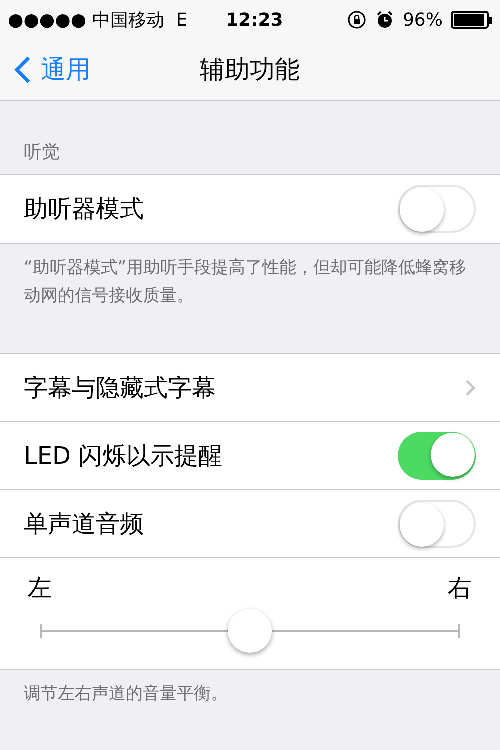 Image resolution: width=500 pixels, height=750 pixels. Describe the element at coordinates (422, 20) in the screenshot. I see `battery-text: 96%` at that location.